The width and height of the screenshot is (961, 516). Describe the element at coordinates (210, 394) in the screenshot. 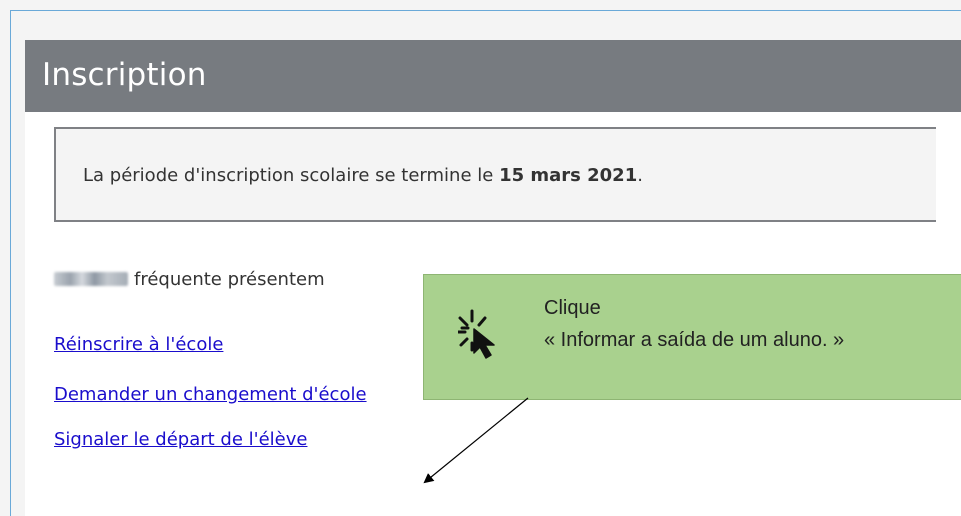

I see `change-school-link: Demander un changement d'école` at that location.